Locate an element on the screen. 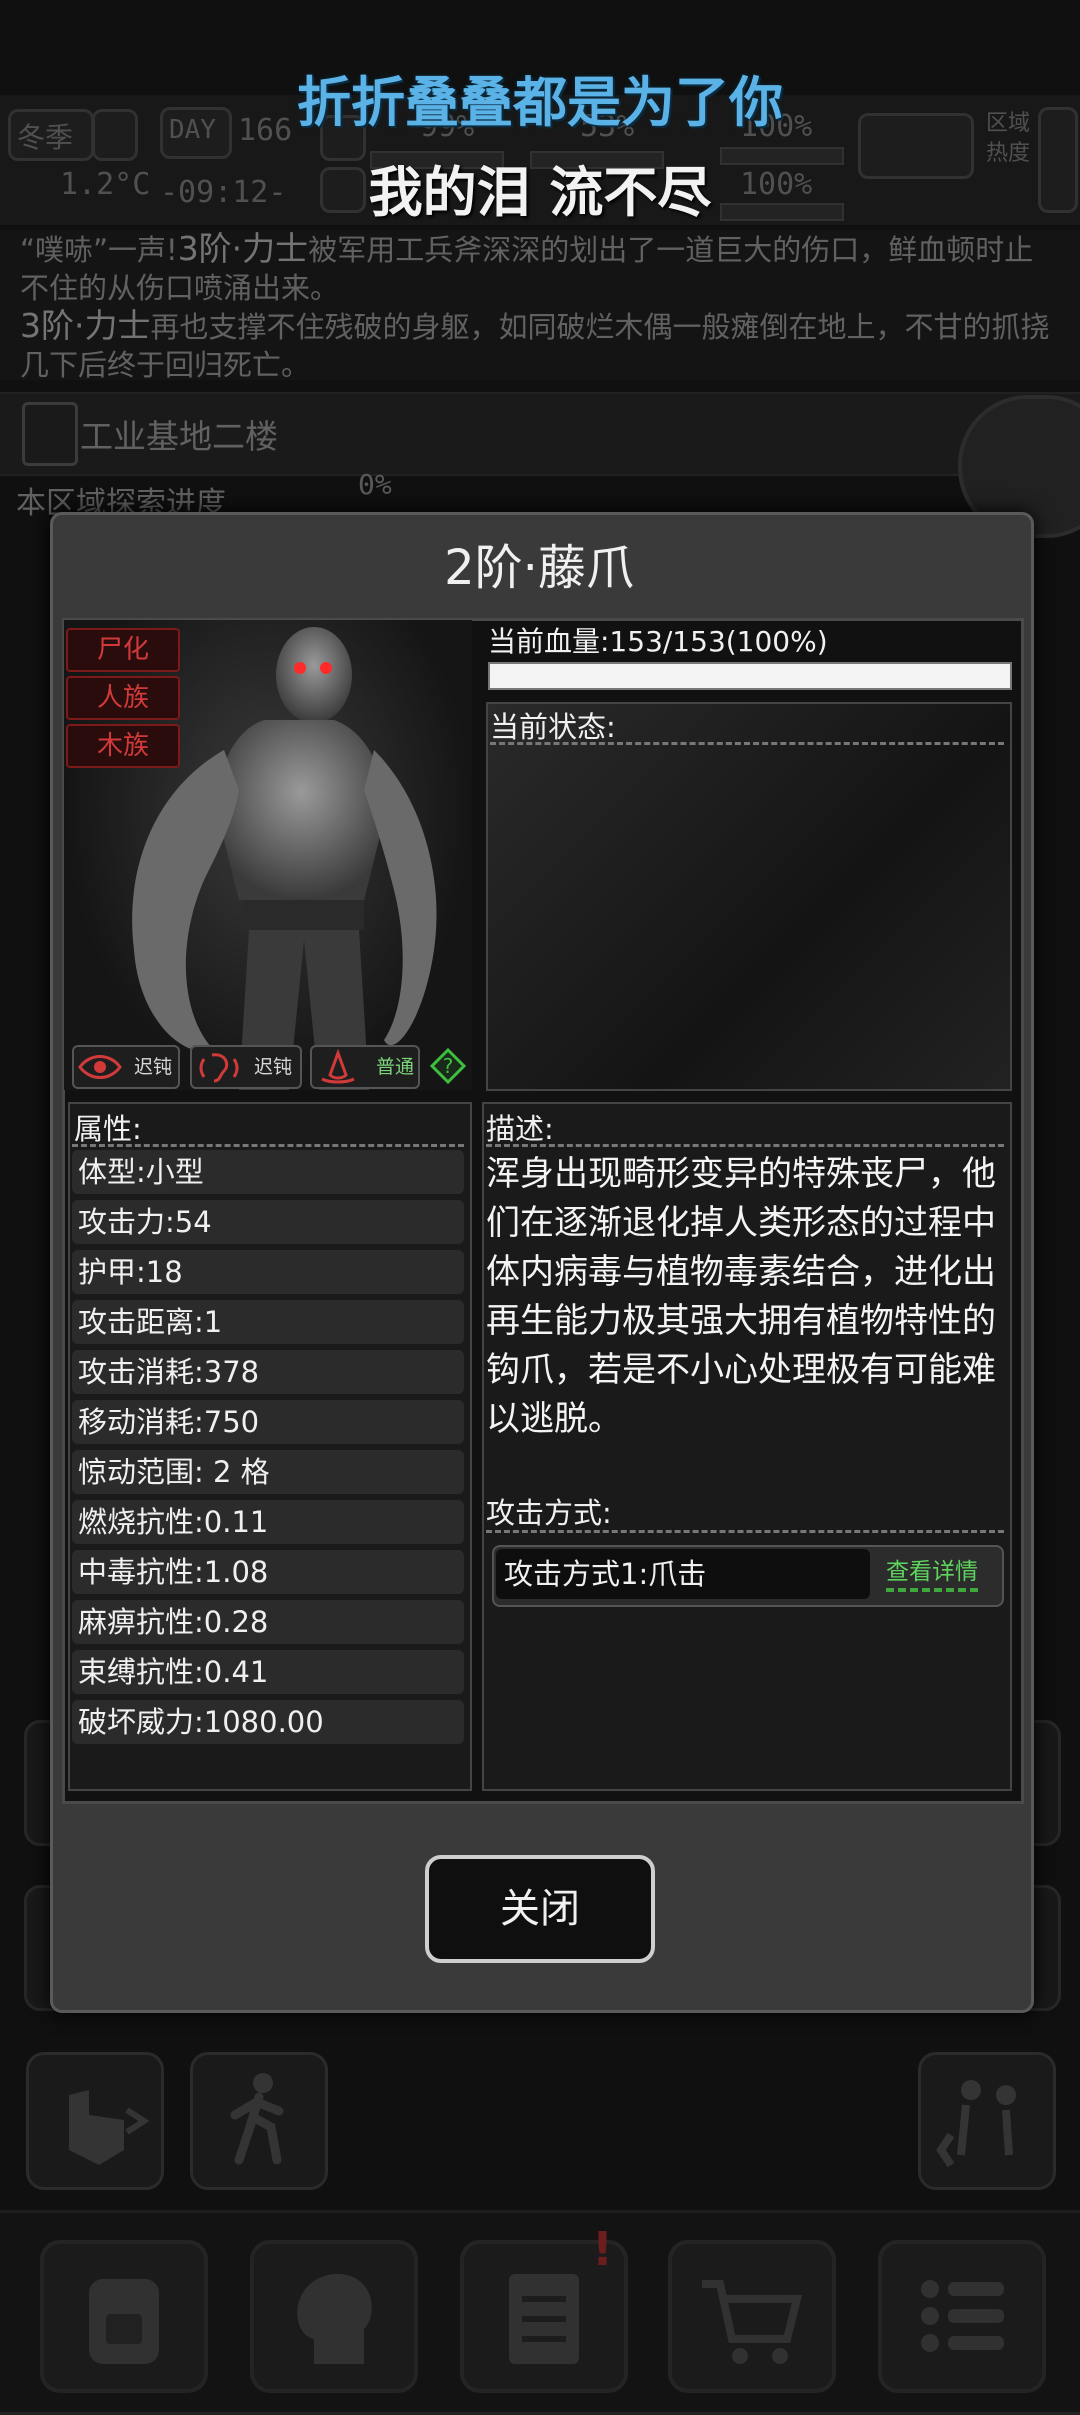  attribute-row: 破坏威力:1080.00 is located at coordinates (268, 1722).